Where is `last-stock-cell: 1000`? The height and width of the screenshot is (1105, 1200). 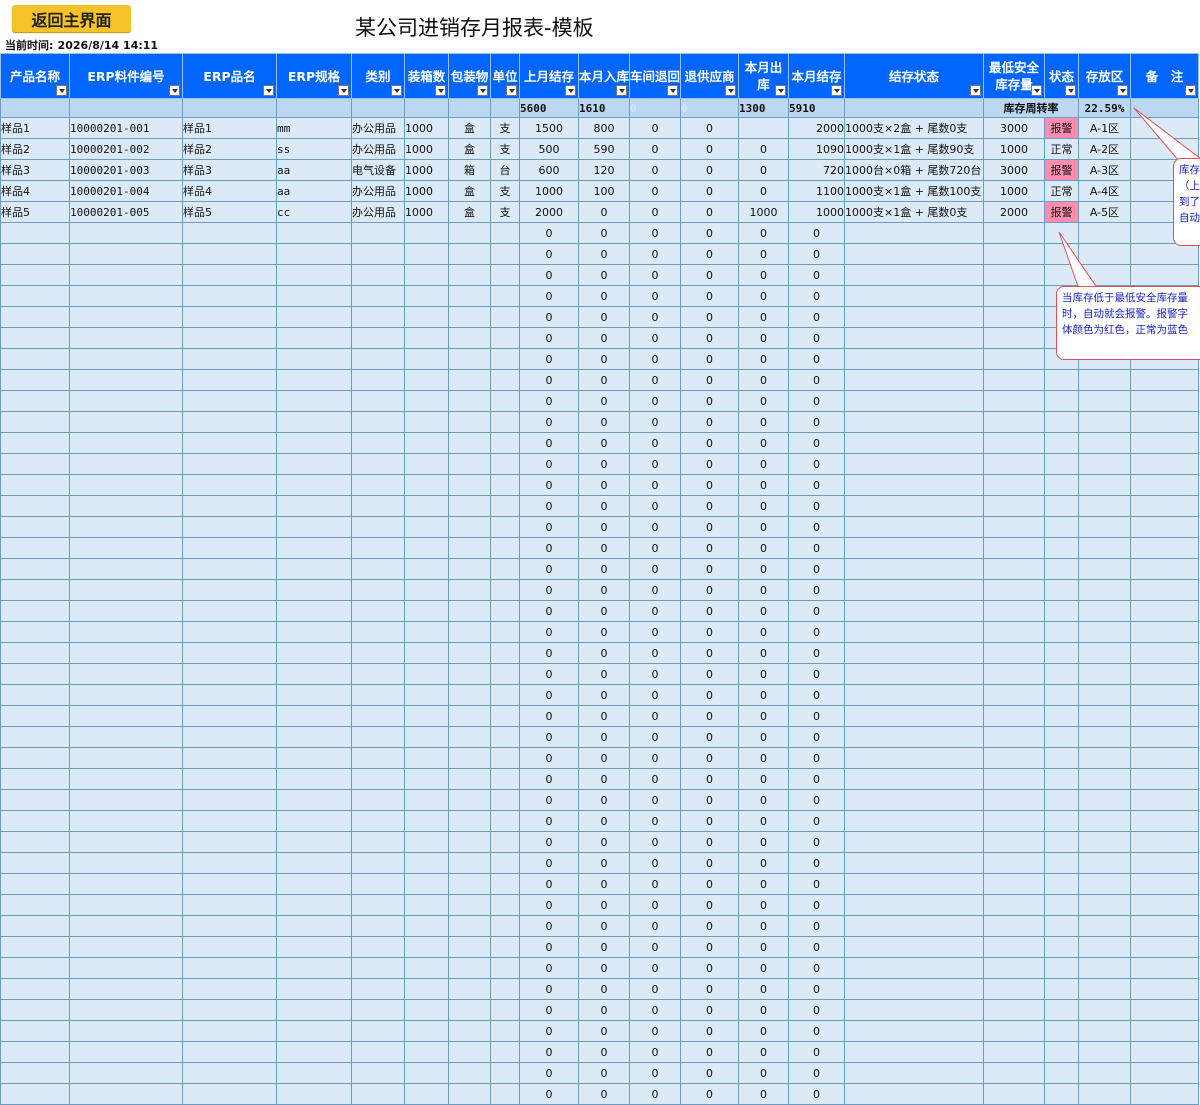 last-stock-cell: 1000 is located at coordinates (549, 191).